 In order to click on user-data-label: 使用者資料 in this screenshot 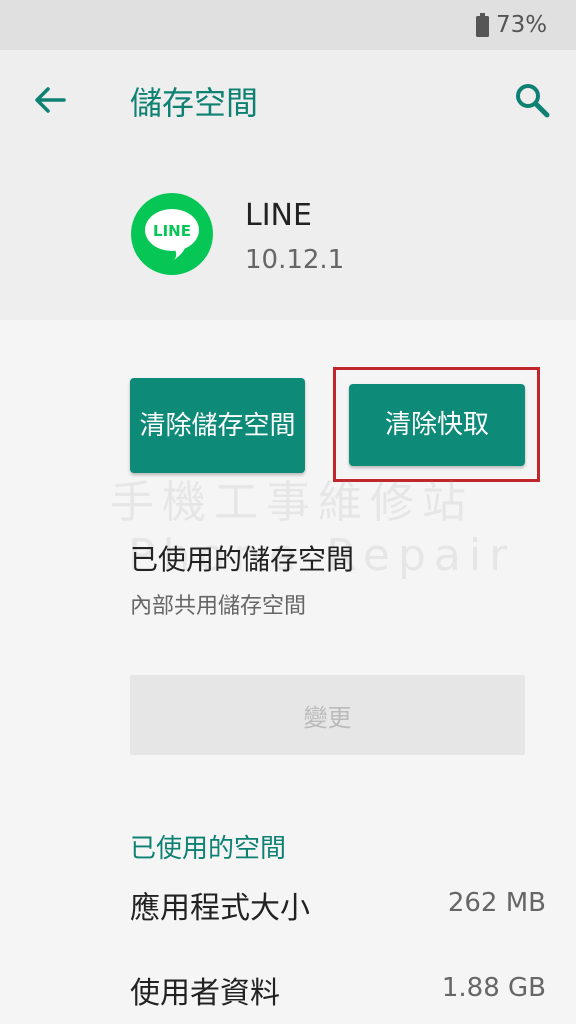, I will do `click(205, 993)`.